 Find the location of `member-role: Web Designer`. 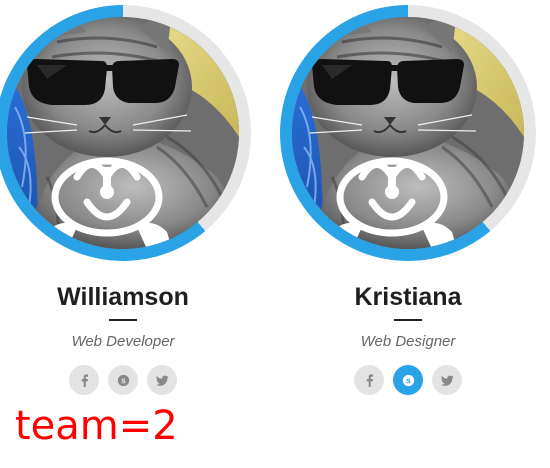

member-role: Web Designer is located at coordinates (408, 341).